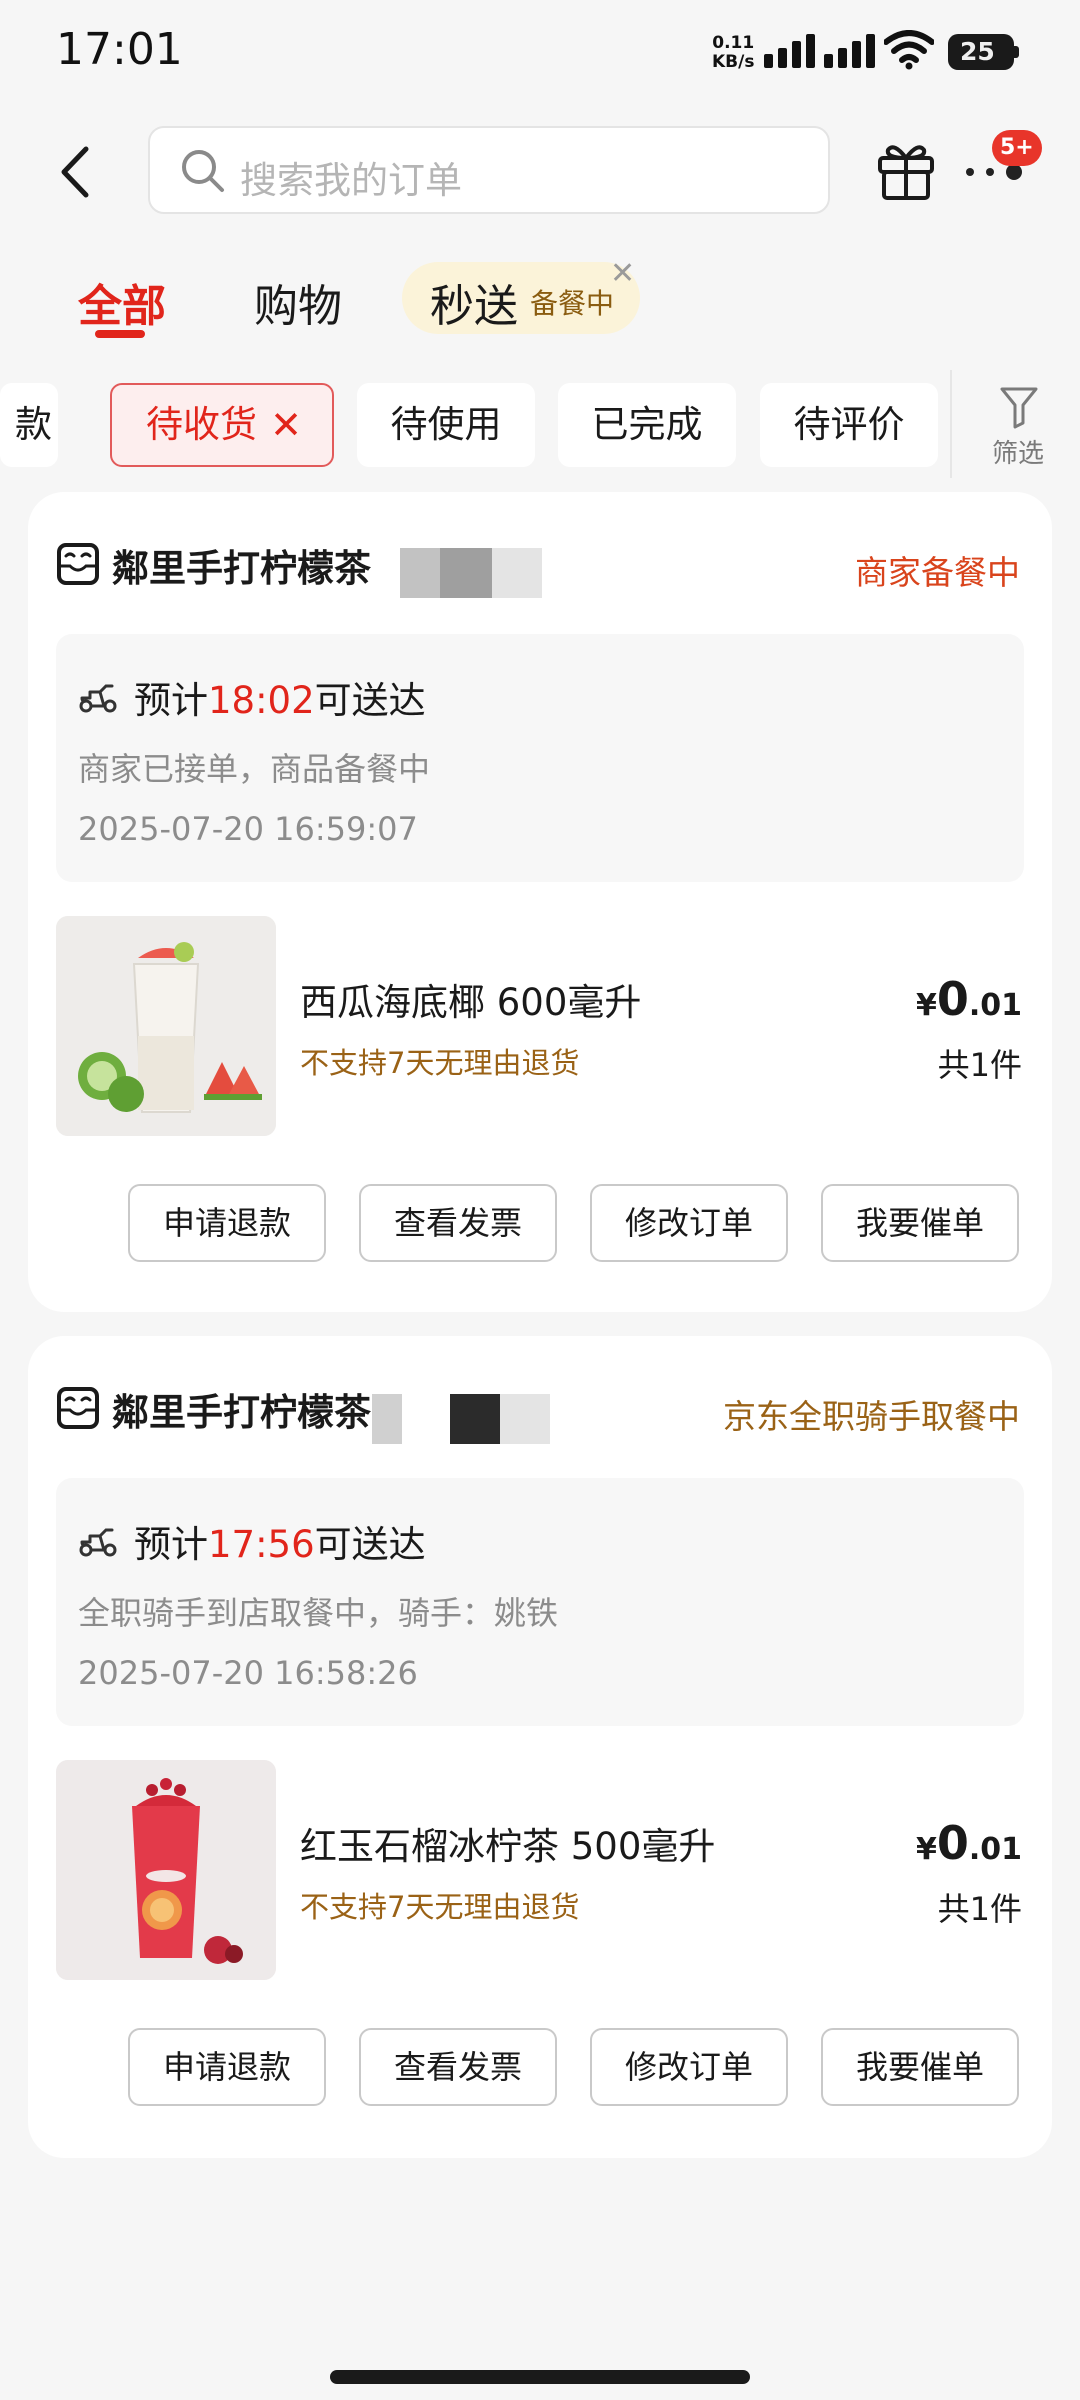 This screenshot has width=1080, height=2400. I want to click on search-input: 搜索我的订单, so click(489, 170).